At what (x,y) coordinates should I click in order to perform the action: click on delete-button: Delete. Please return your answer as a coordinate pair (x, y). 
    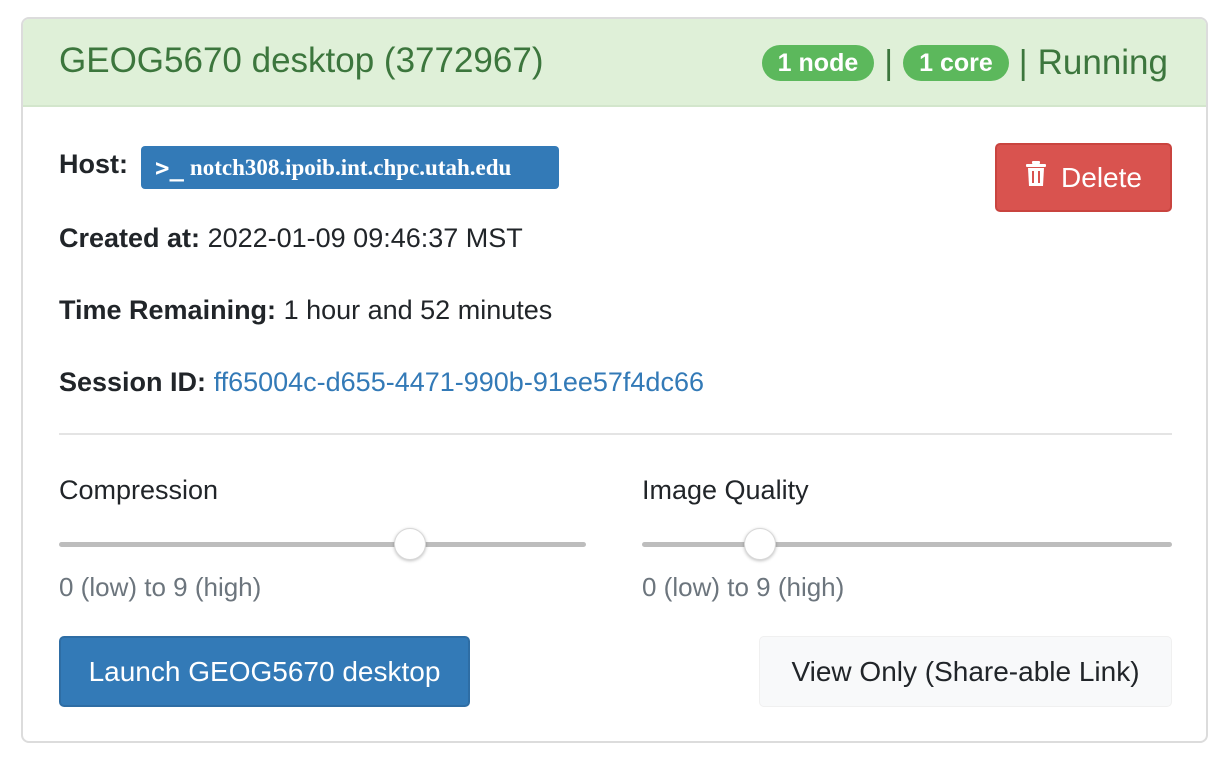
    Looking at the image, I should click on (1083, 177).